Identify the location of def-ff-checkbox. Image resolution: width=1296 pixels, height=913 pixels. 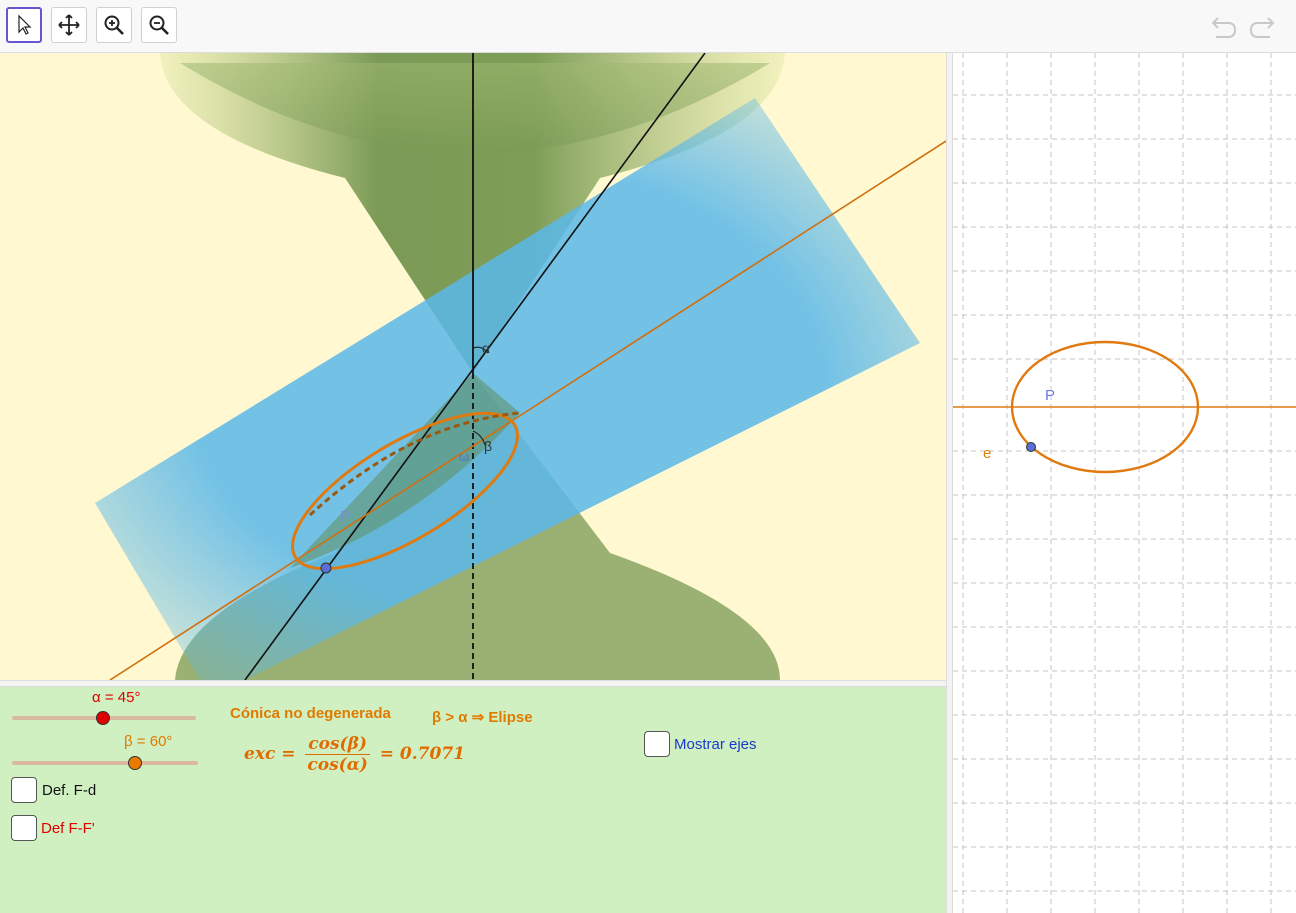
(24, 828).